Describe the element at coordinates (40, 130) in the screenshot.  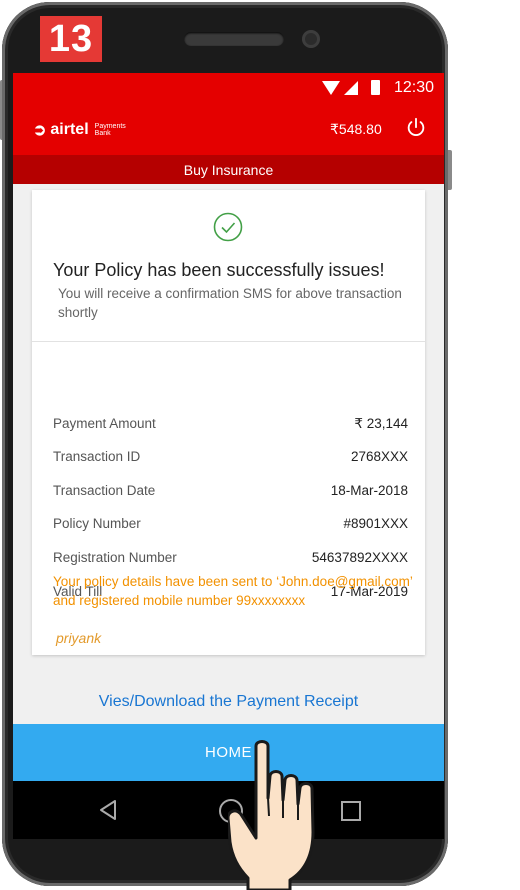
I see `airtel-swoosh-icon: ➲` at that location.